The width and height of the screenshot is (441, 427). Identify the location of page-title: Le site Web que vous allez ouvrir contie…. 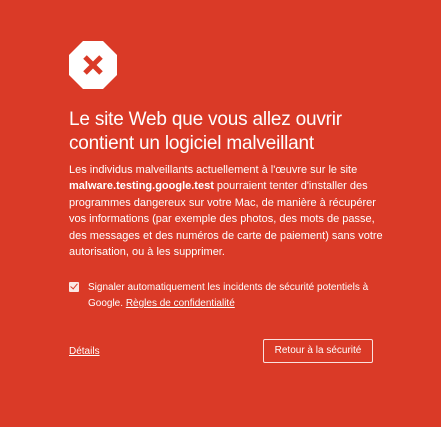
(205, 131).